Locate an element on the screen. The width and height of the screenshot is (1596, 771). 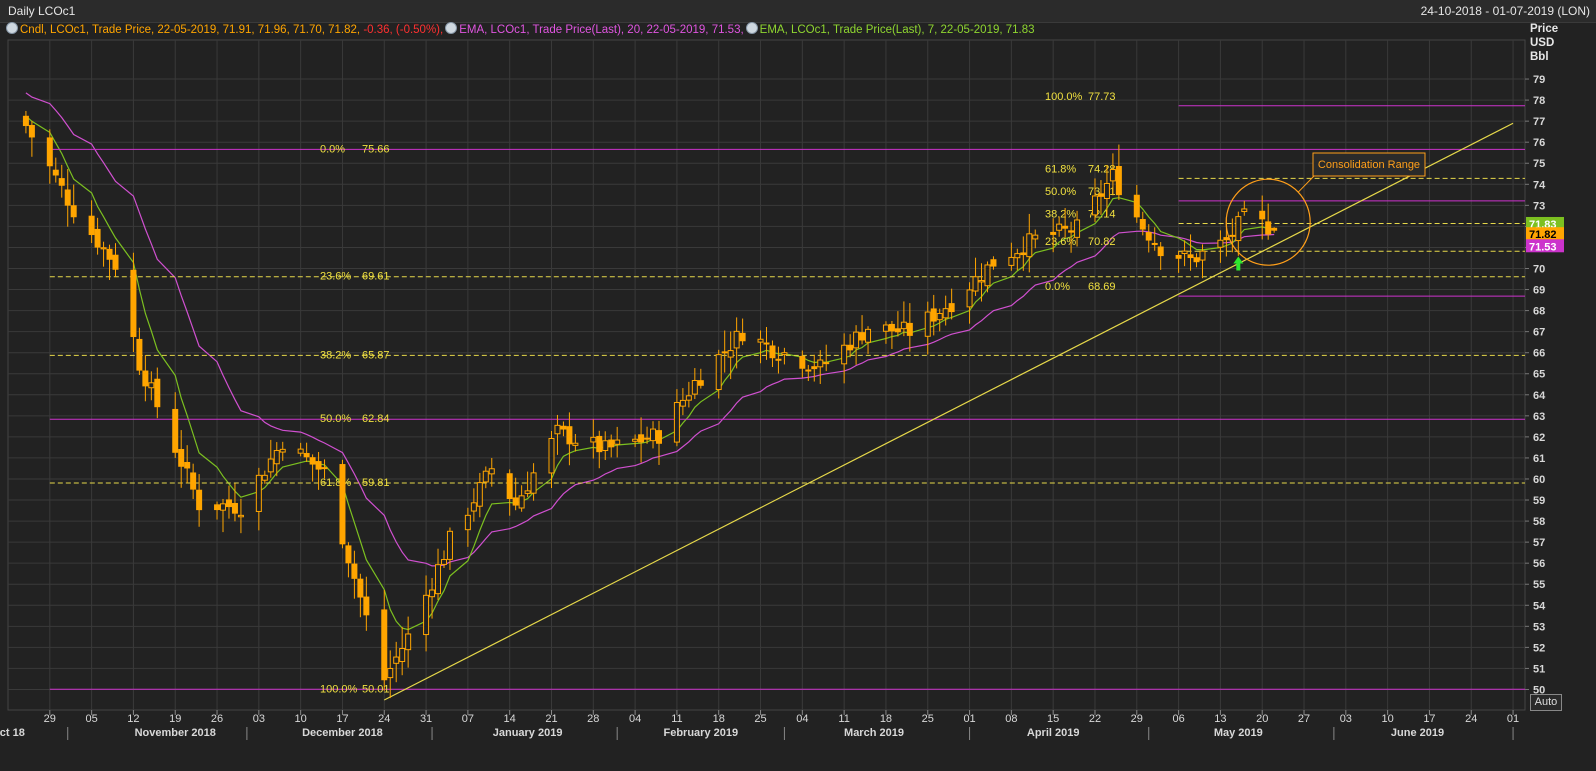
y-tick-label: 76 is located at coordinates (1539, 143).